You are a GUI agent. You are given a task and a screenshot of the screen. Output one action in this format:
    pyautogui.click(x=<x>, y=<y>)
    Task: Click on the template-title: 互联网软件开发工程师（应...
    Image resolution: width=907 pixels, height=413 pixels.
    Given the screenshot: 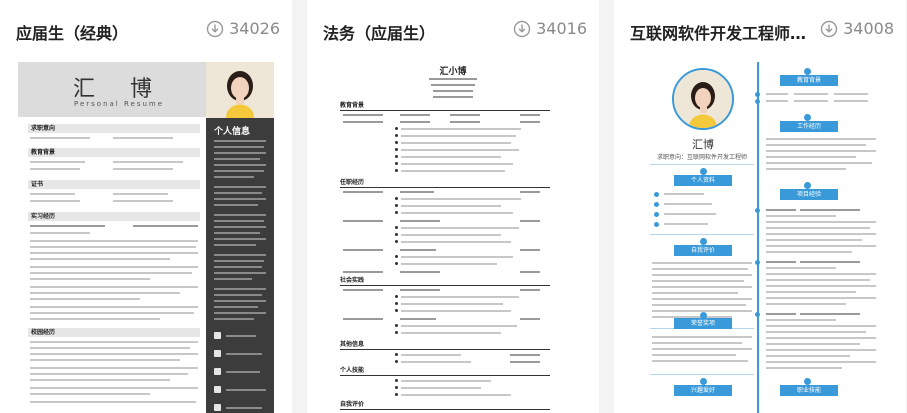 What is the action you would take?
    pyautogui.click(x=725, y=32)
    